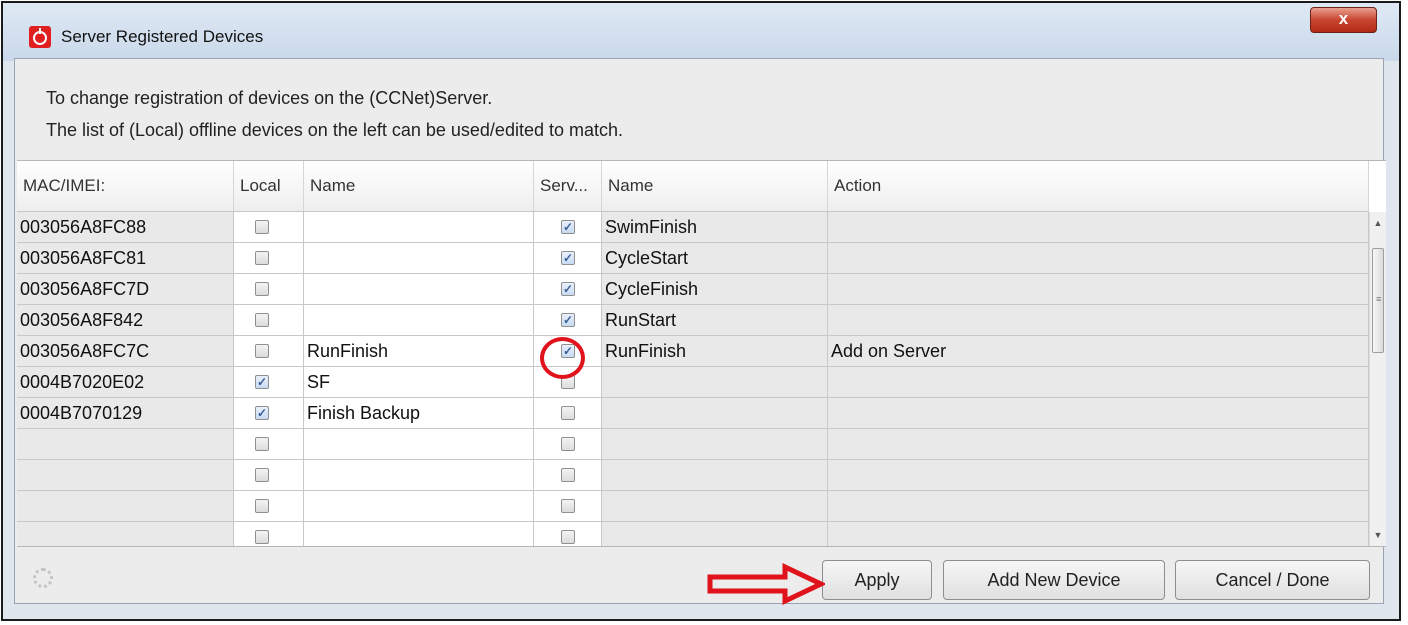  Describe the element at coordinates (1378, 223) in the screenshot. I see `scroll-up-arrow-icon: ▲` at that location.